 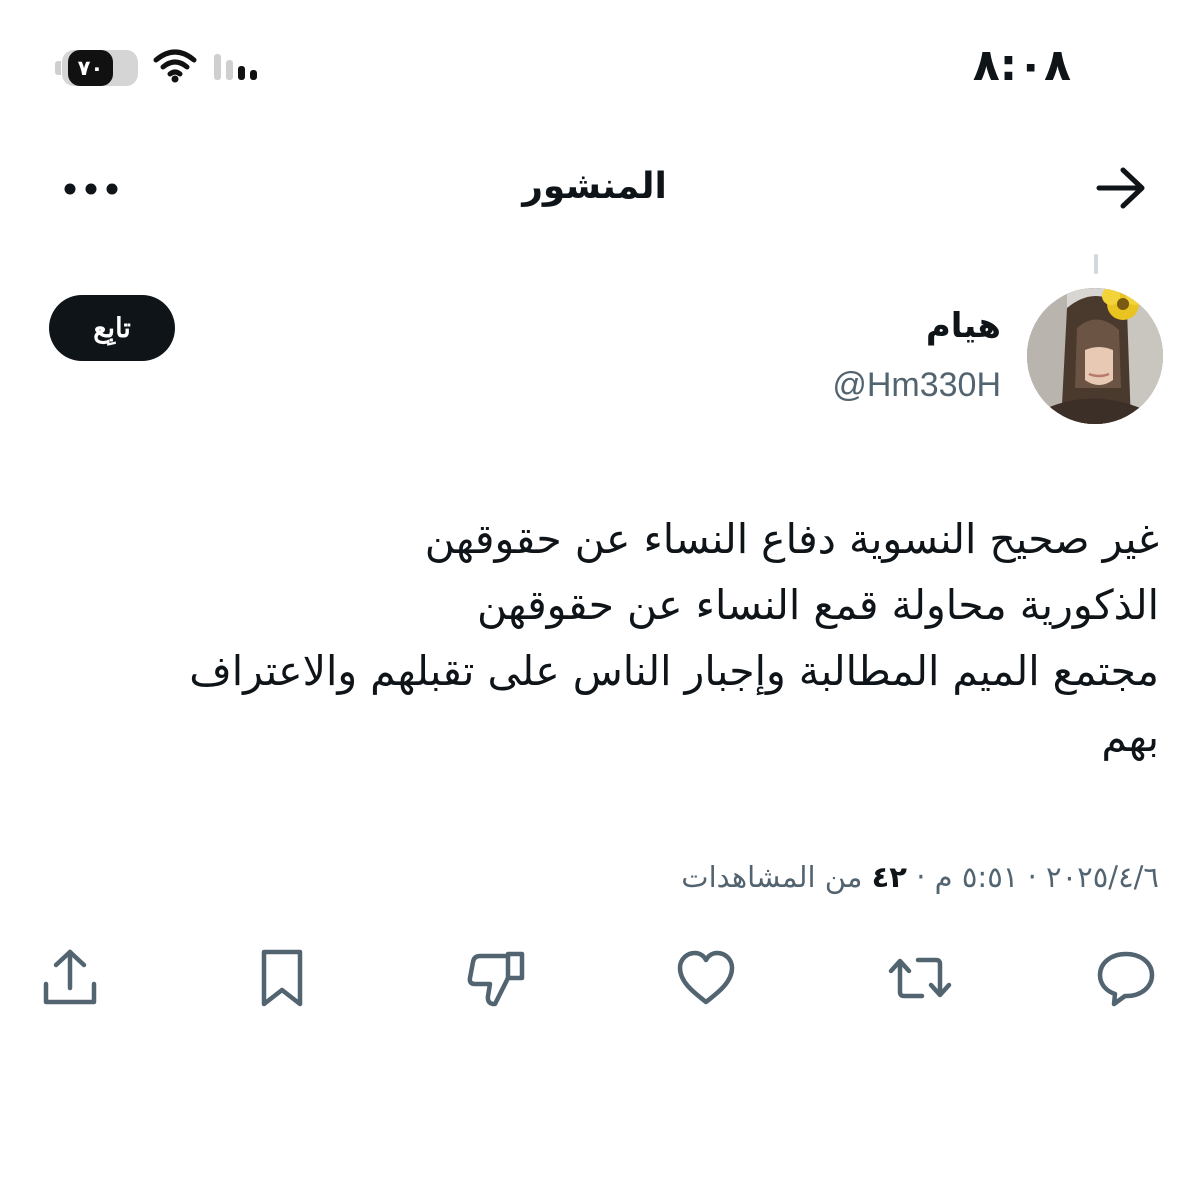 What do you see at coordinates (1095, 356) in the screenshot?
I see `avatar` at bounding box center [1095, 356].